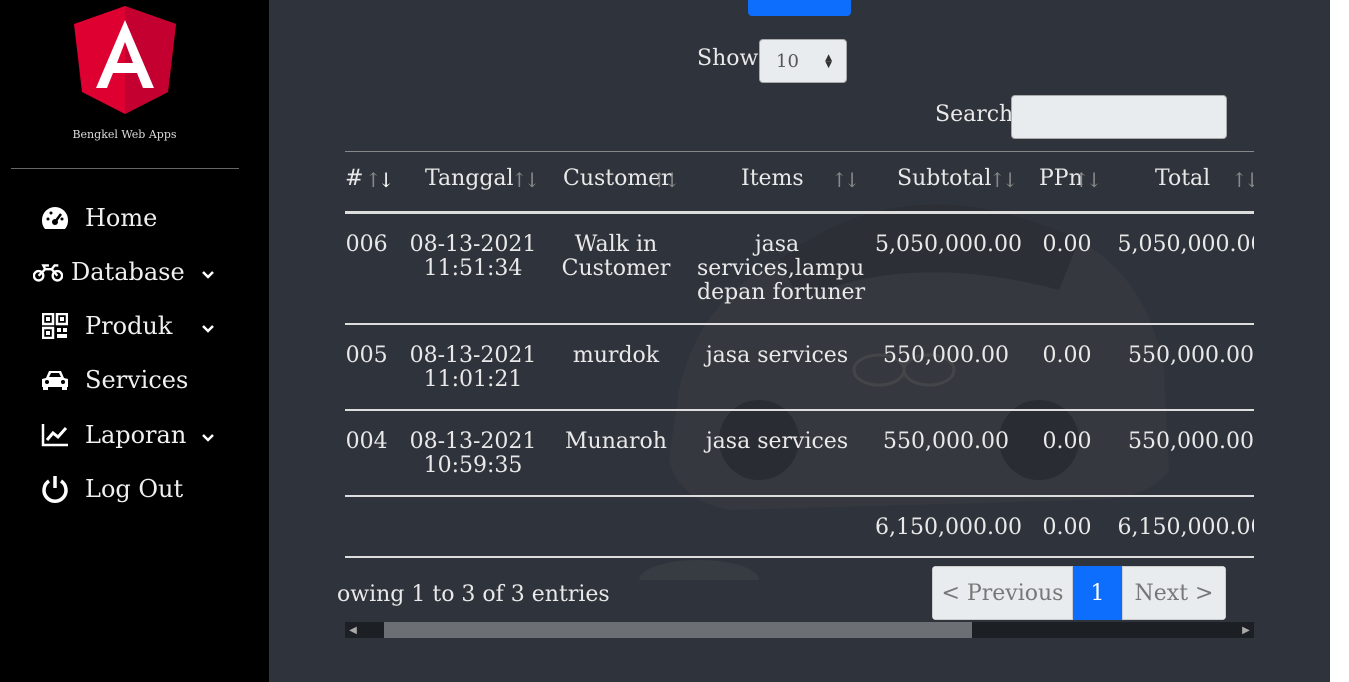 Image resolution: width=1349 pixels, height=682 pixels. I want to click on footer-subtotal: 6,150,000.00, so click(948, 527).